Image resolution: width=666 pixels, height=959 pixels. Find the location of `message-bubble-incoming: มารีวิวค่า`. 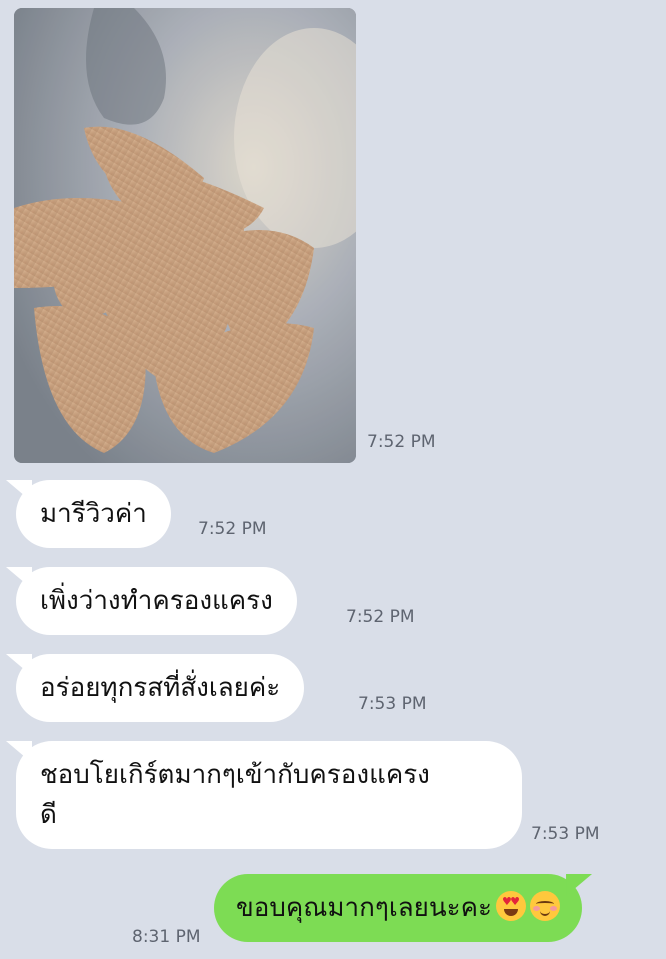

message-bubble-incoming: มารีวิวค่า is located at coordinates (93, 514).